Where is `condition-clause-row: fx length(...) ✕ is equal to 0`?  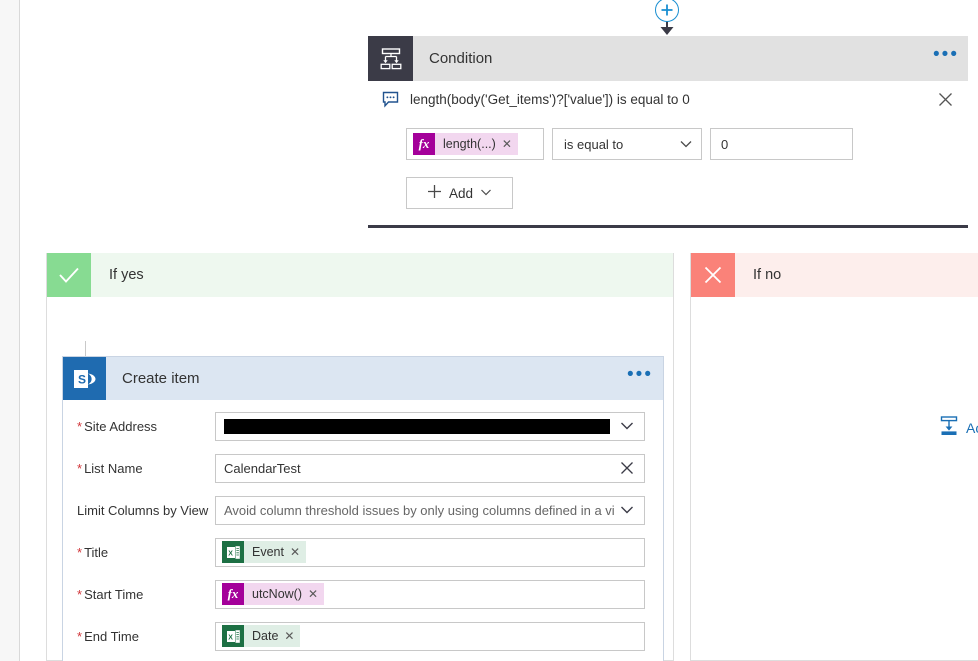
condition-clause-row: fx length(...) ✕ is equal to 0 is located at coordinates (687, 144).